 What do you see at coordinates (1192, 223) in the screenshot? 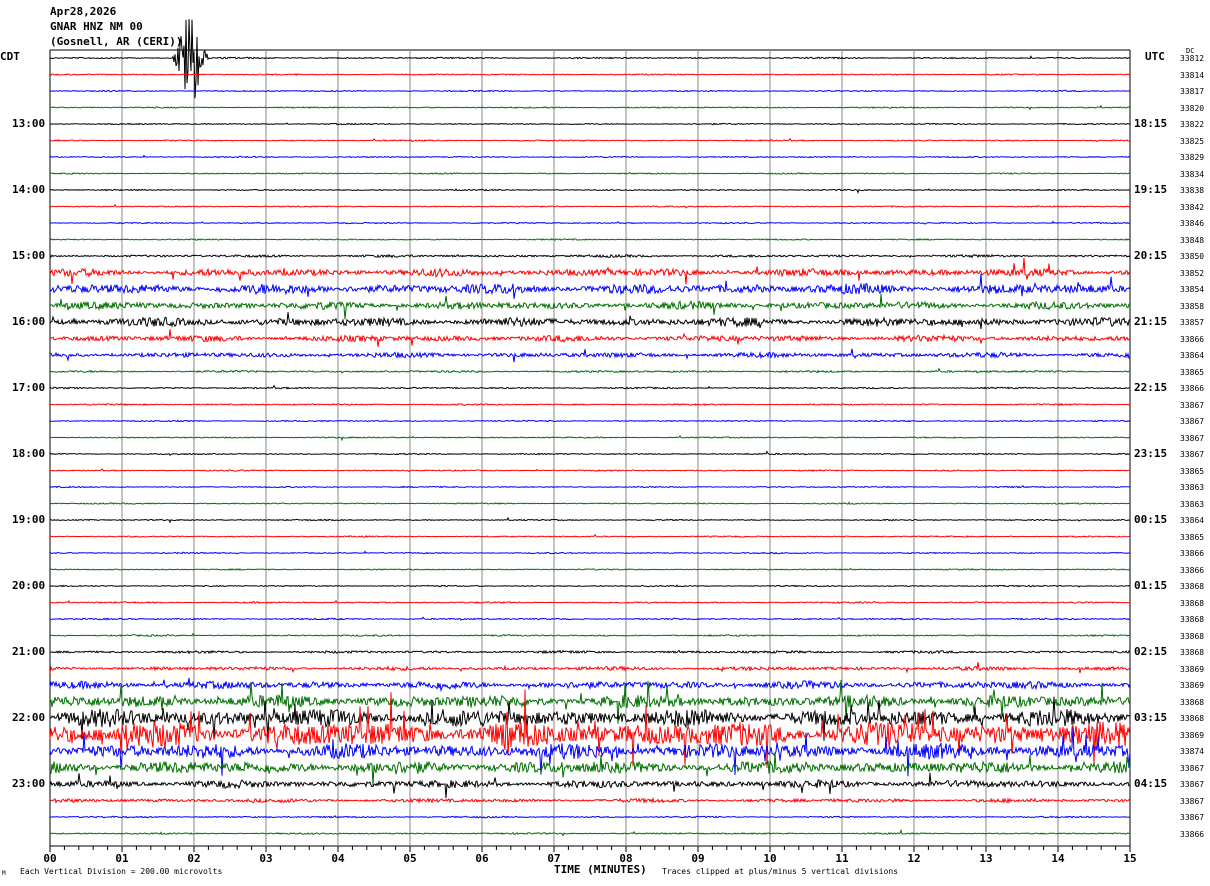
I see `dc-offset-value: 33846` at bounding box center [1192, 223].